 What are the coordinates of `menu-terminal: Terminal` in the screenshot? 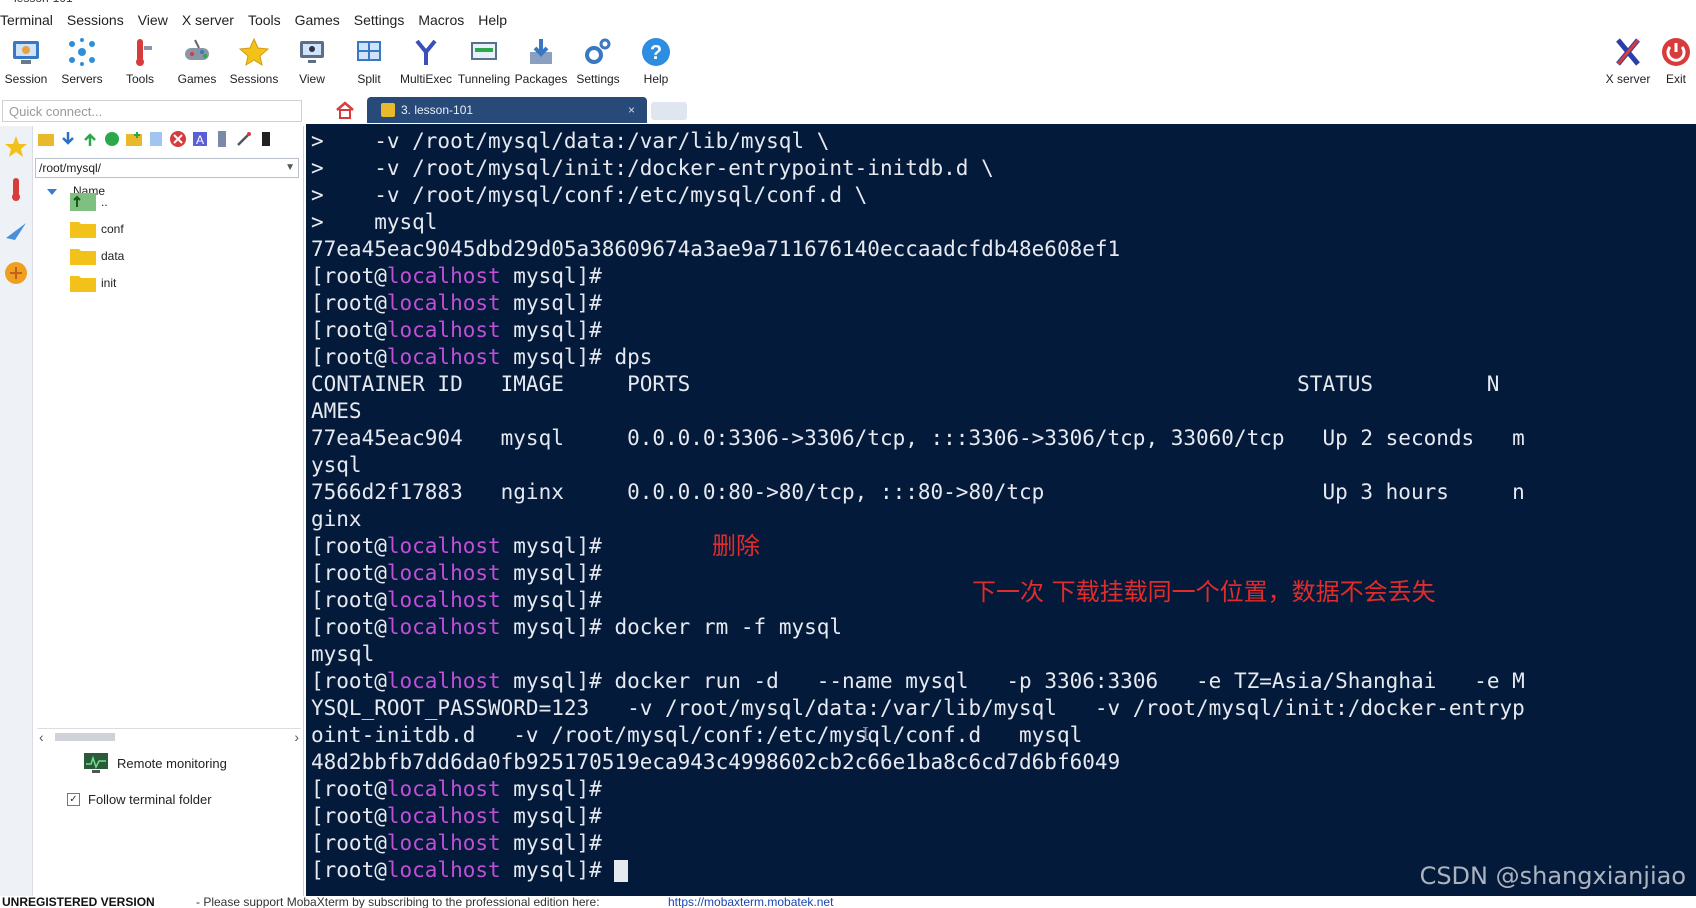 It's located at (31, 22).